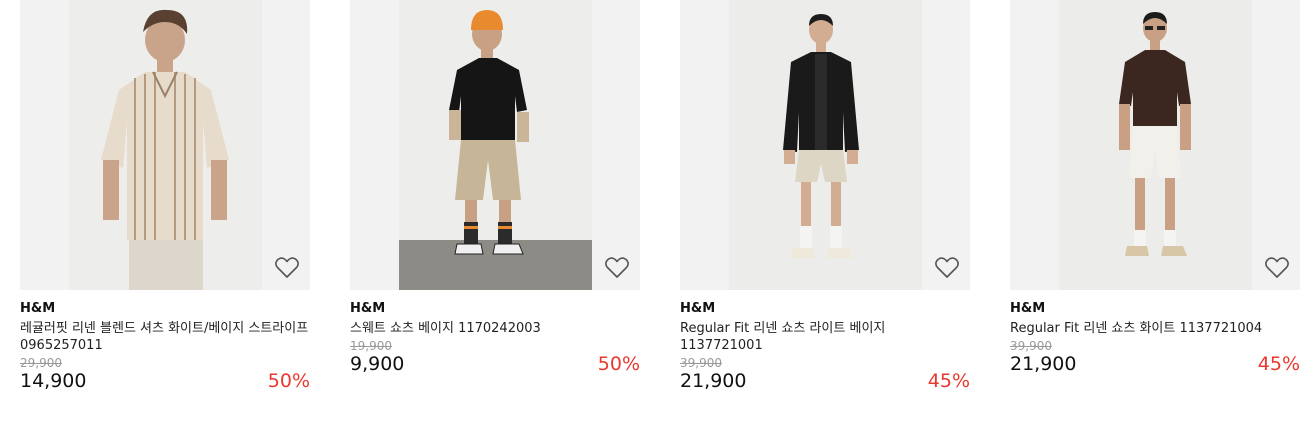 The width and height of the screenshot is (1316, 430). What do you see at coordinates (165, 375) in the screenshot?
I see `price-row: 29,900 14,900 50%` at bounding box center [165, 375].